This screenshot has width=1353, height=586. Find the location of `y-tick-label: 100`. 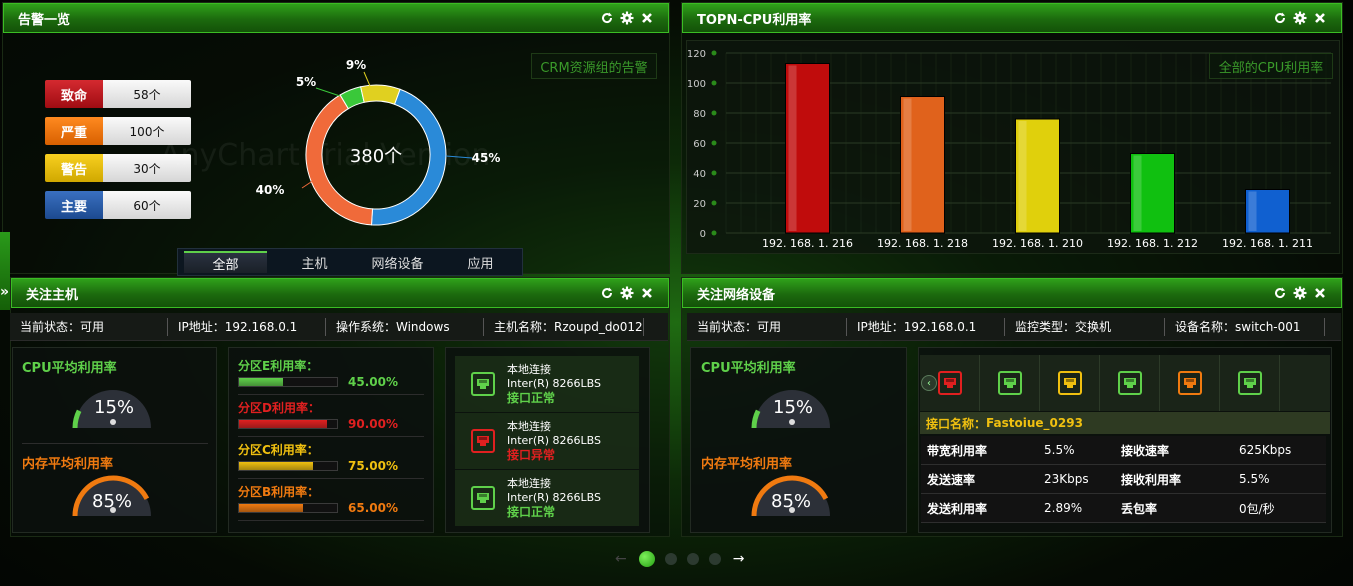

y-tick-label: 100 is located at coordinates (696, 84).